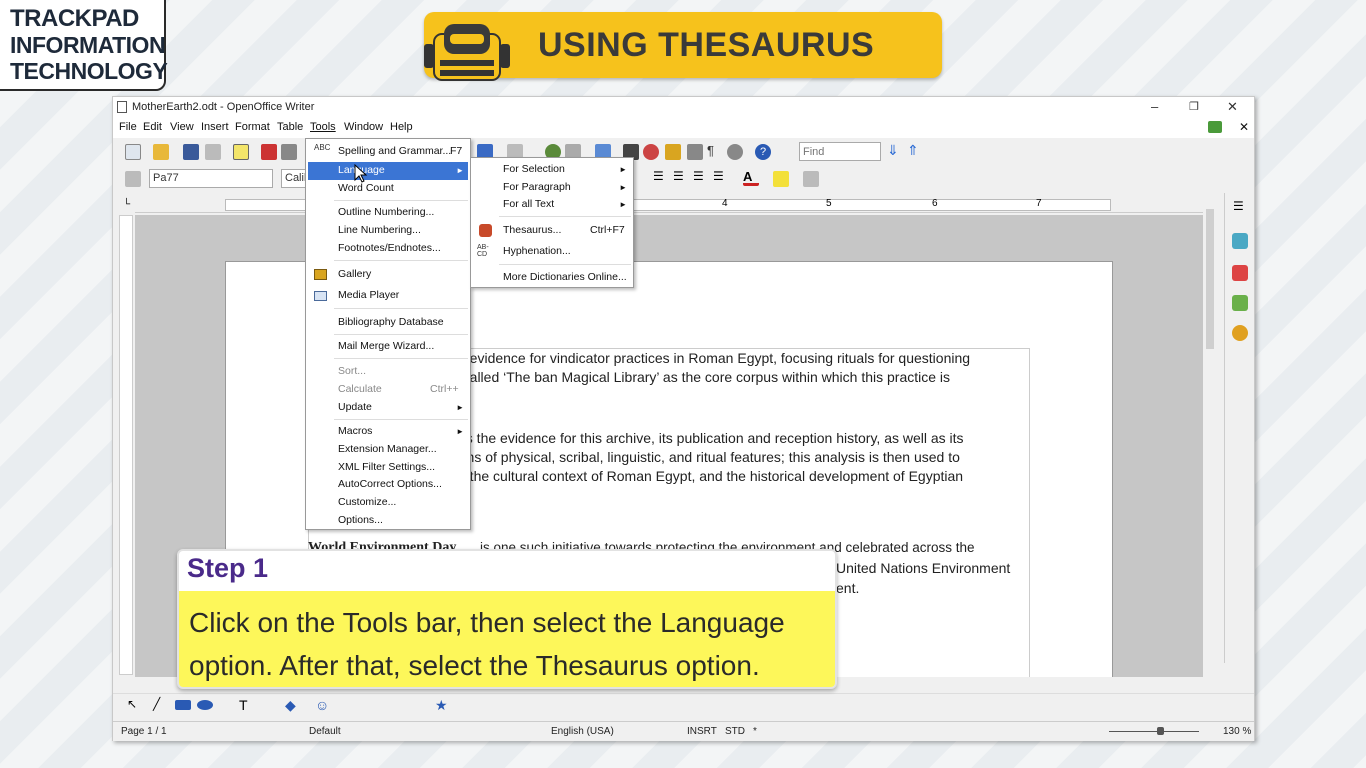 The image size is (1366, 768). I want to click on vertical-ruler, so click(126, 445).